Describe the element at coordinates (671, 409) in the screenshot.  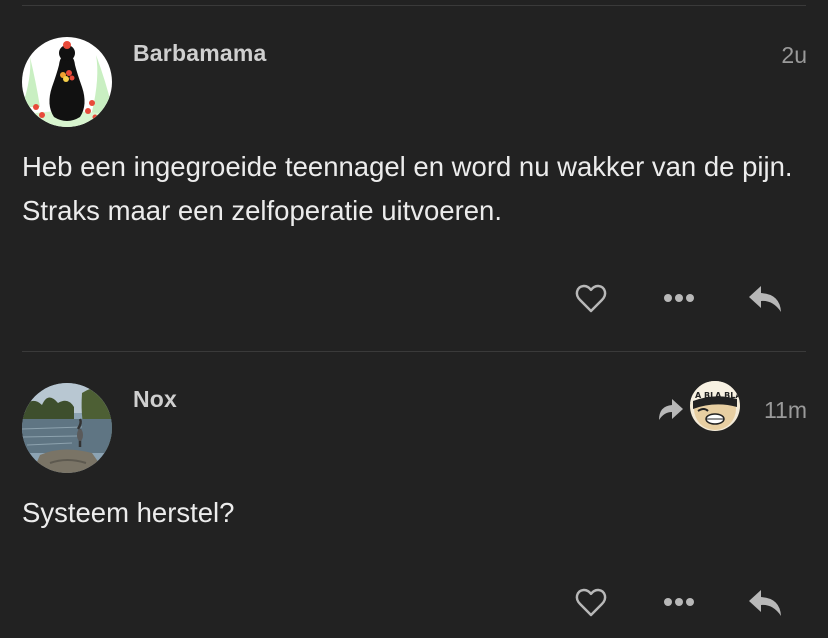
I see `boost-icon` at that location.